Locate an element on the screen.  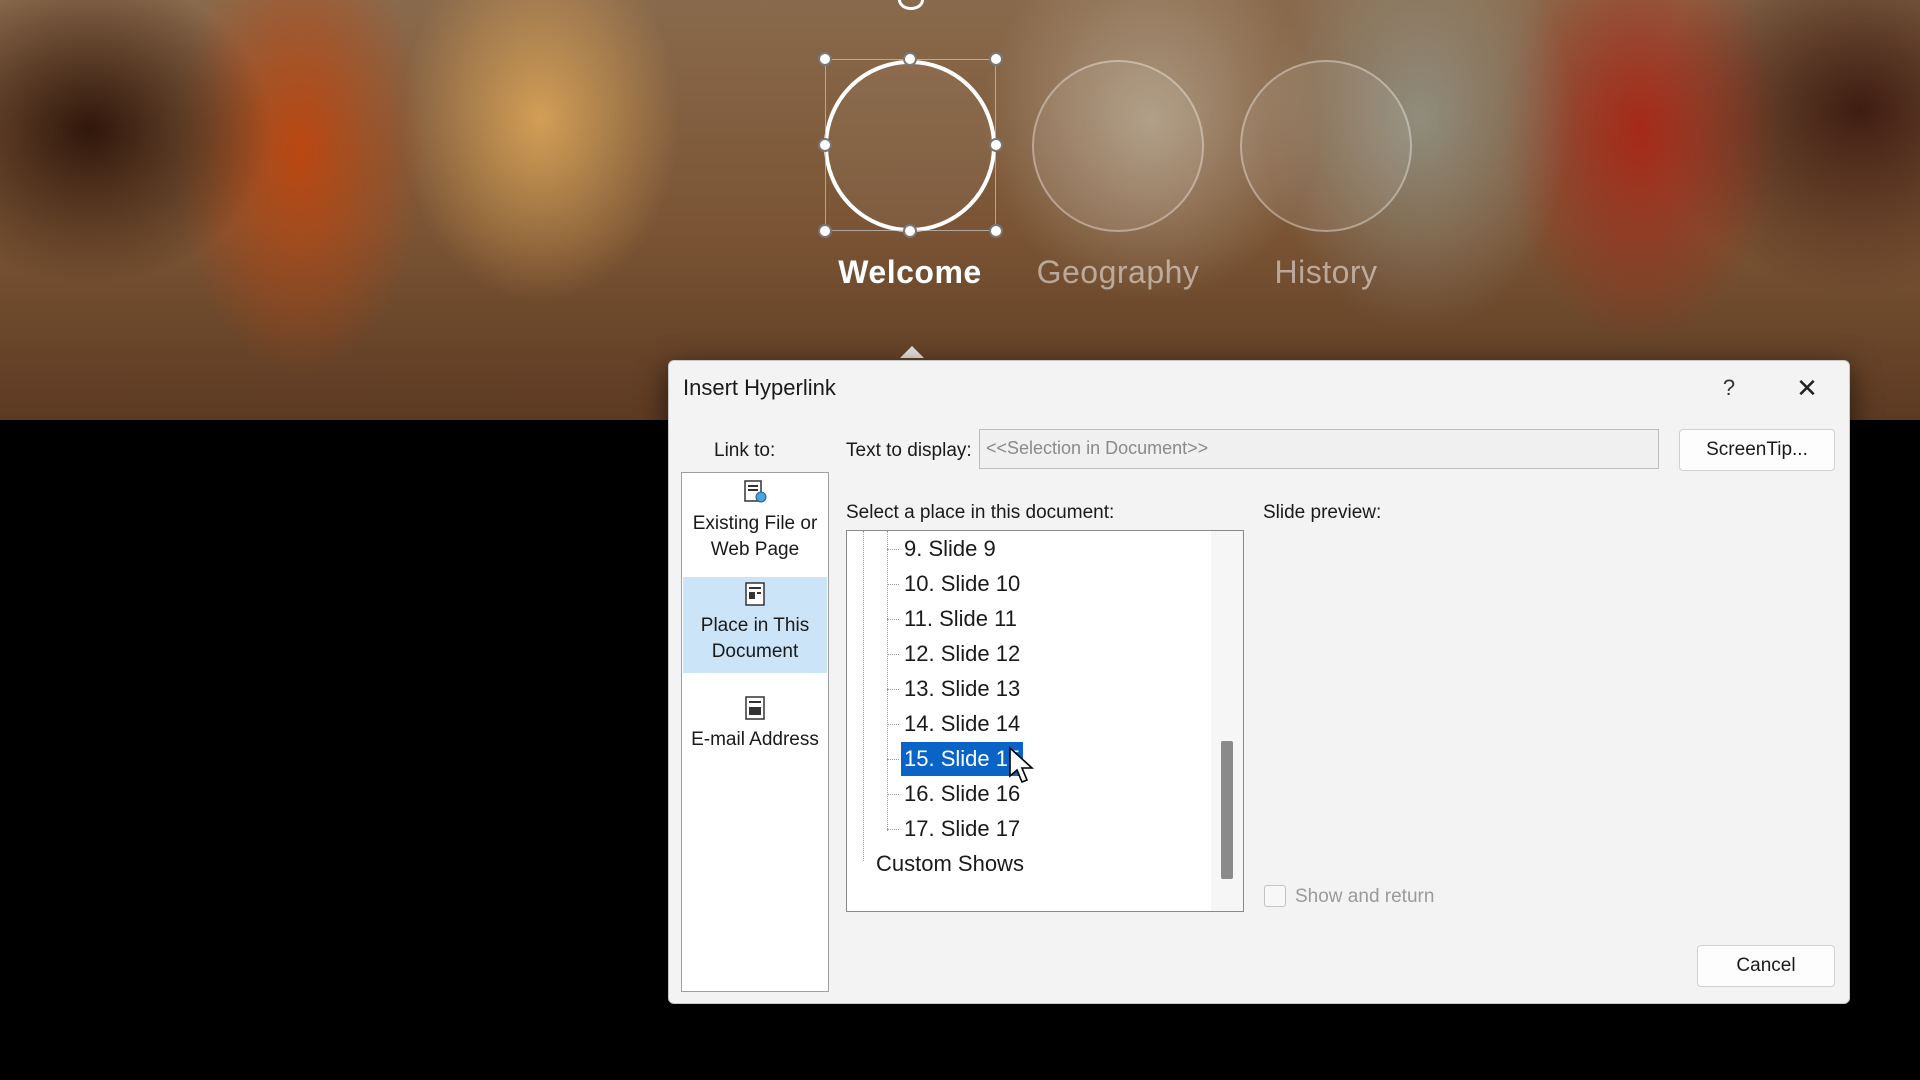
select-place-label: Select a place in this document: is located at coordinates (980, 512).